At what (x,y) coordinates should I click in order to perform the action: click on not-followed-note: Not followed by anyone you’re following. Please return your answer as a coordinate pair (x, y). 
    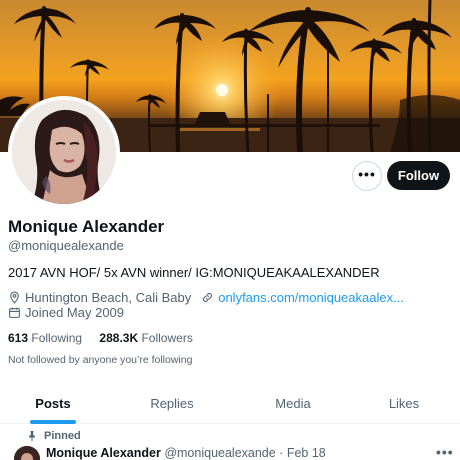
    Looking at the image, I should click on (100, 360).